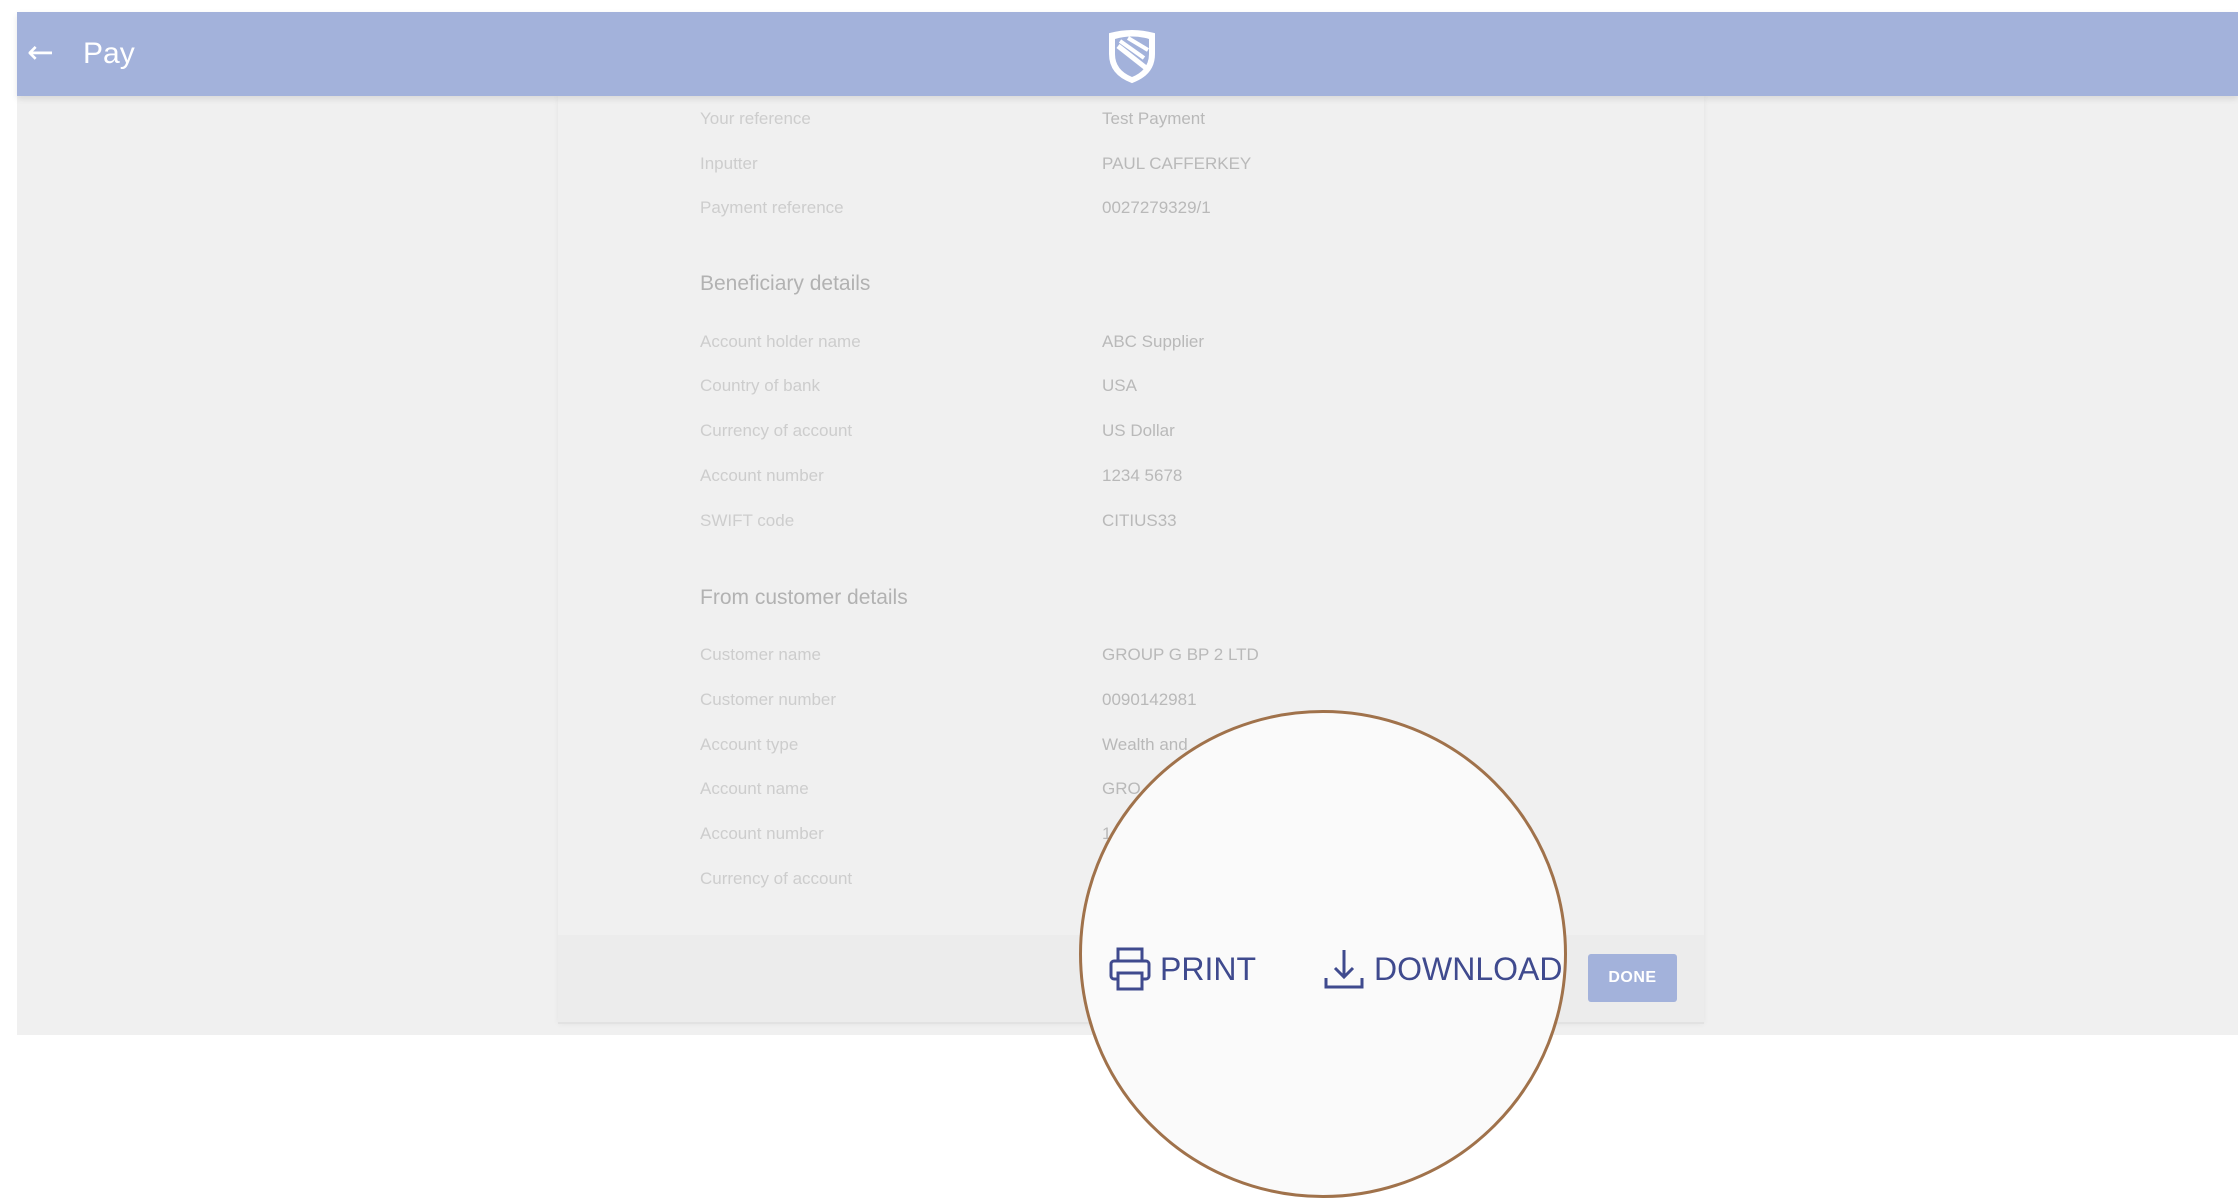  I want to click on swift-code-value: CITIUS33, so click(1139, 520).